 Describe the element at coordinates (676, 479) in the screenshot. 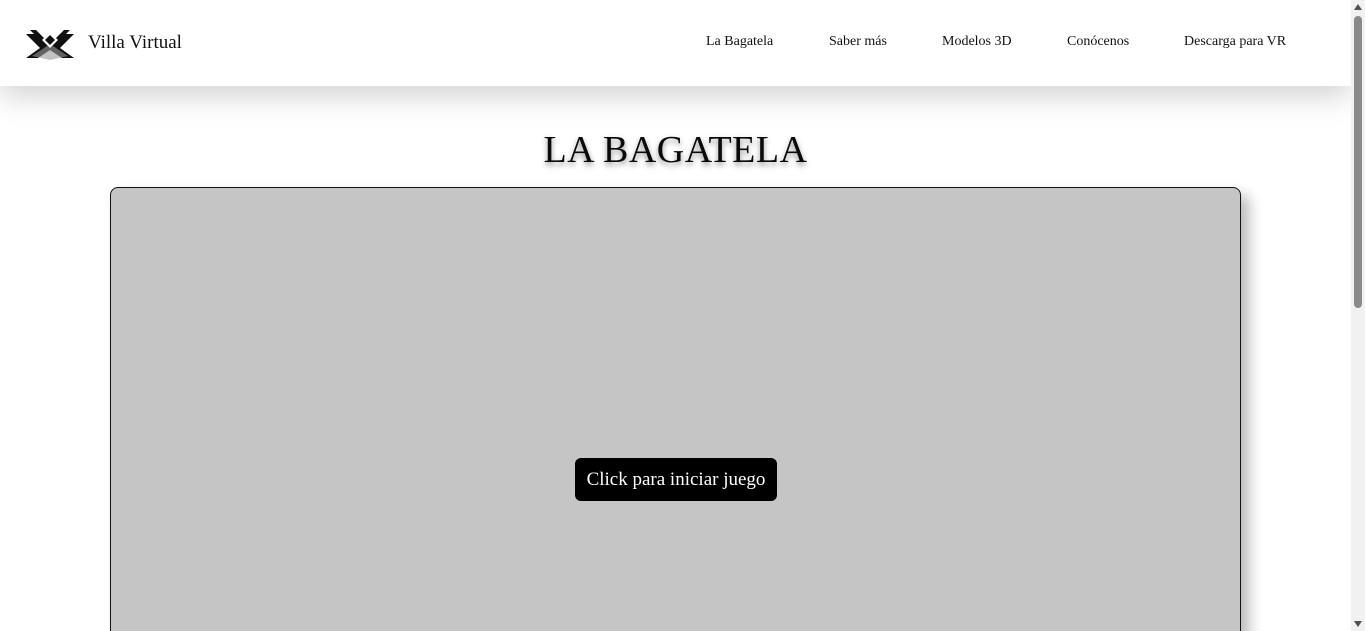

I see `start-game-button: Click para iniciar juego` at that location.